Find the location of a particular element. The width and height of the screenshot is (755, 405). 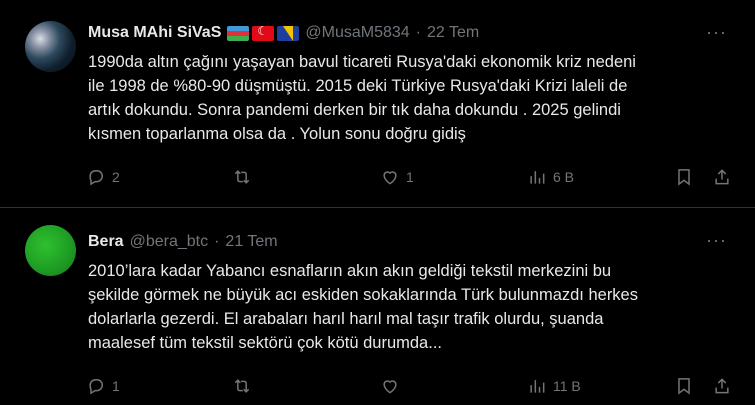

bosnia-flag-icon is located at coordinates (288, 33).